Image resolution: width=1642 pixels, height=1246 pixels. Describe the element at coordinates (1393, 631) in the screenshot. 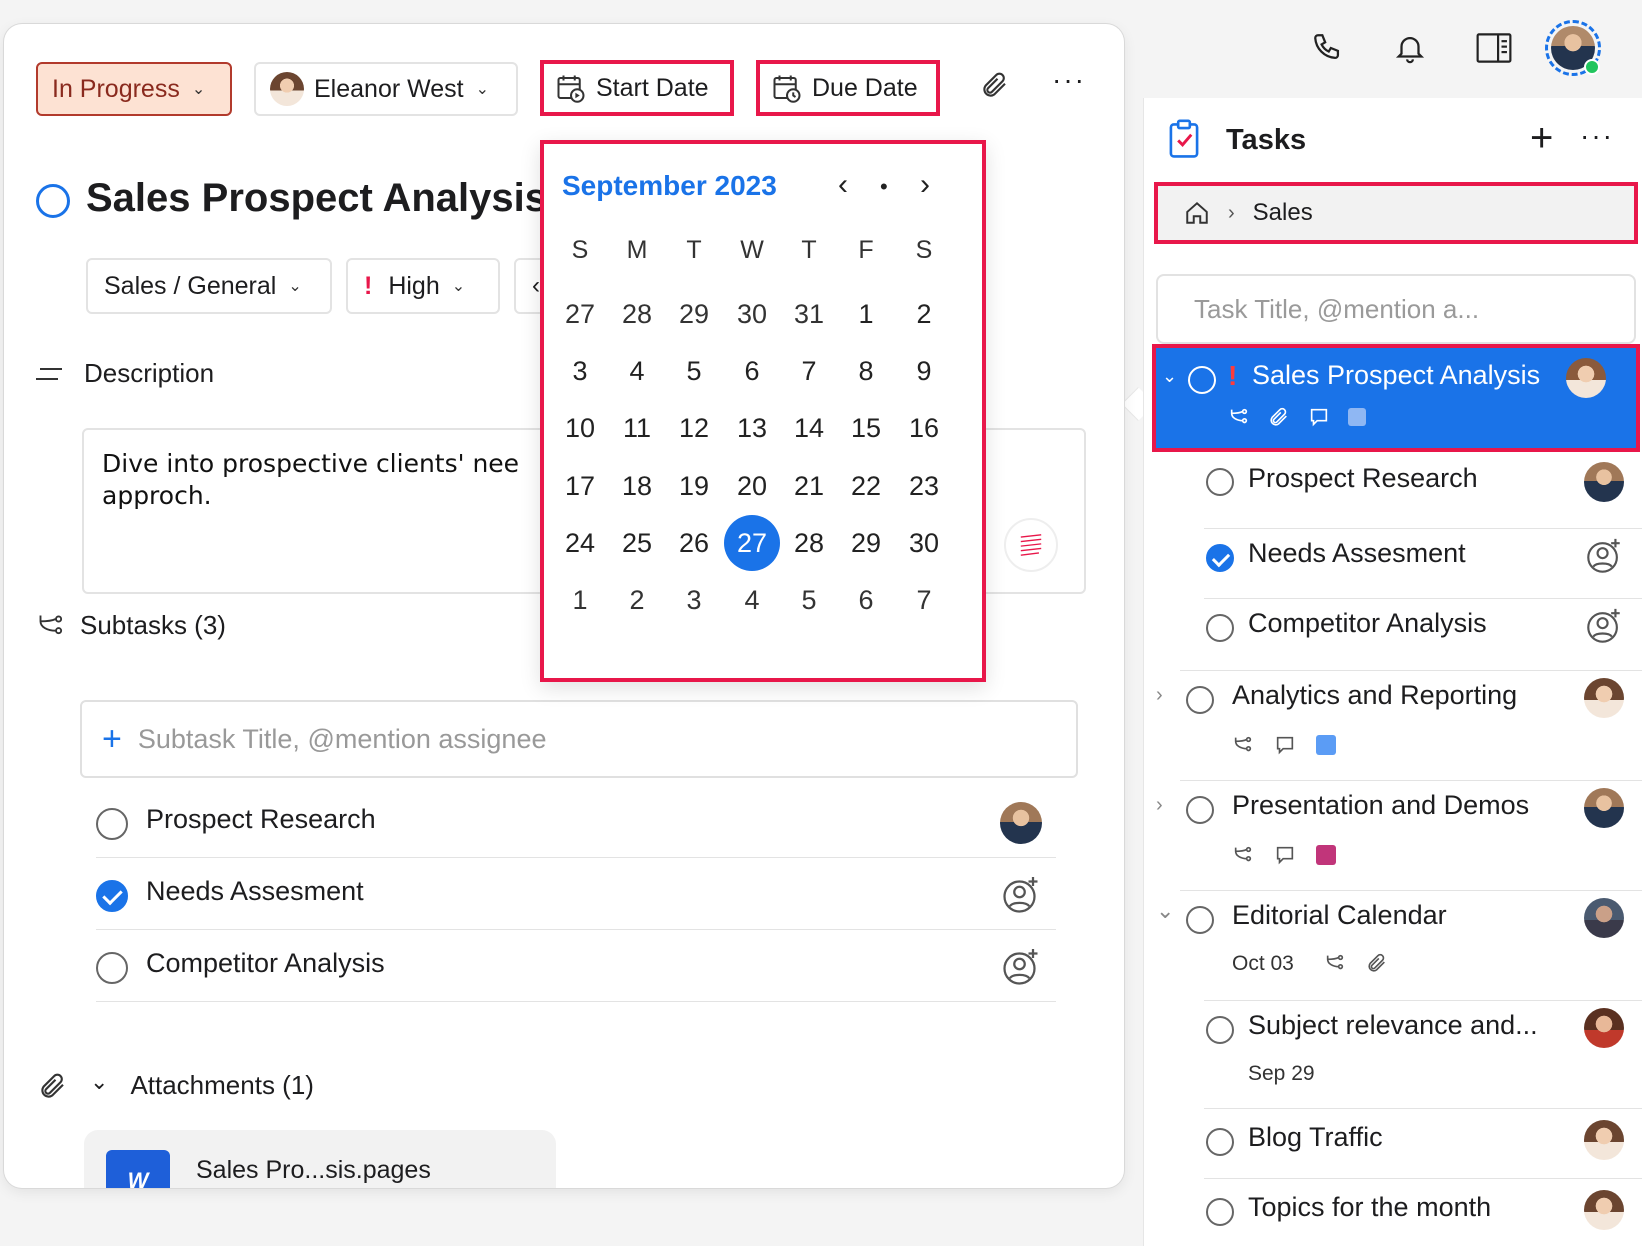

I see `task-item: Competitor Analysis` at that location.